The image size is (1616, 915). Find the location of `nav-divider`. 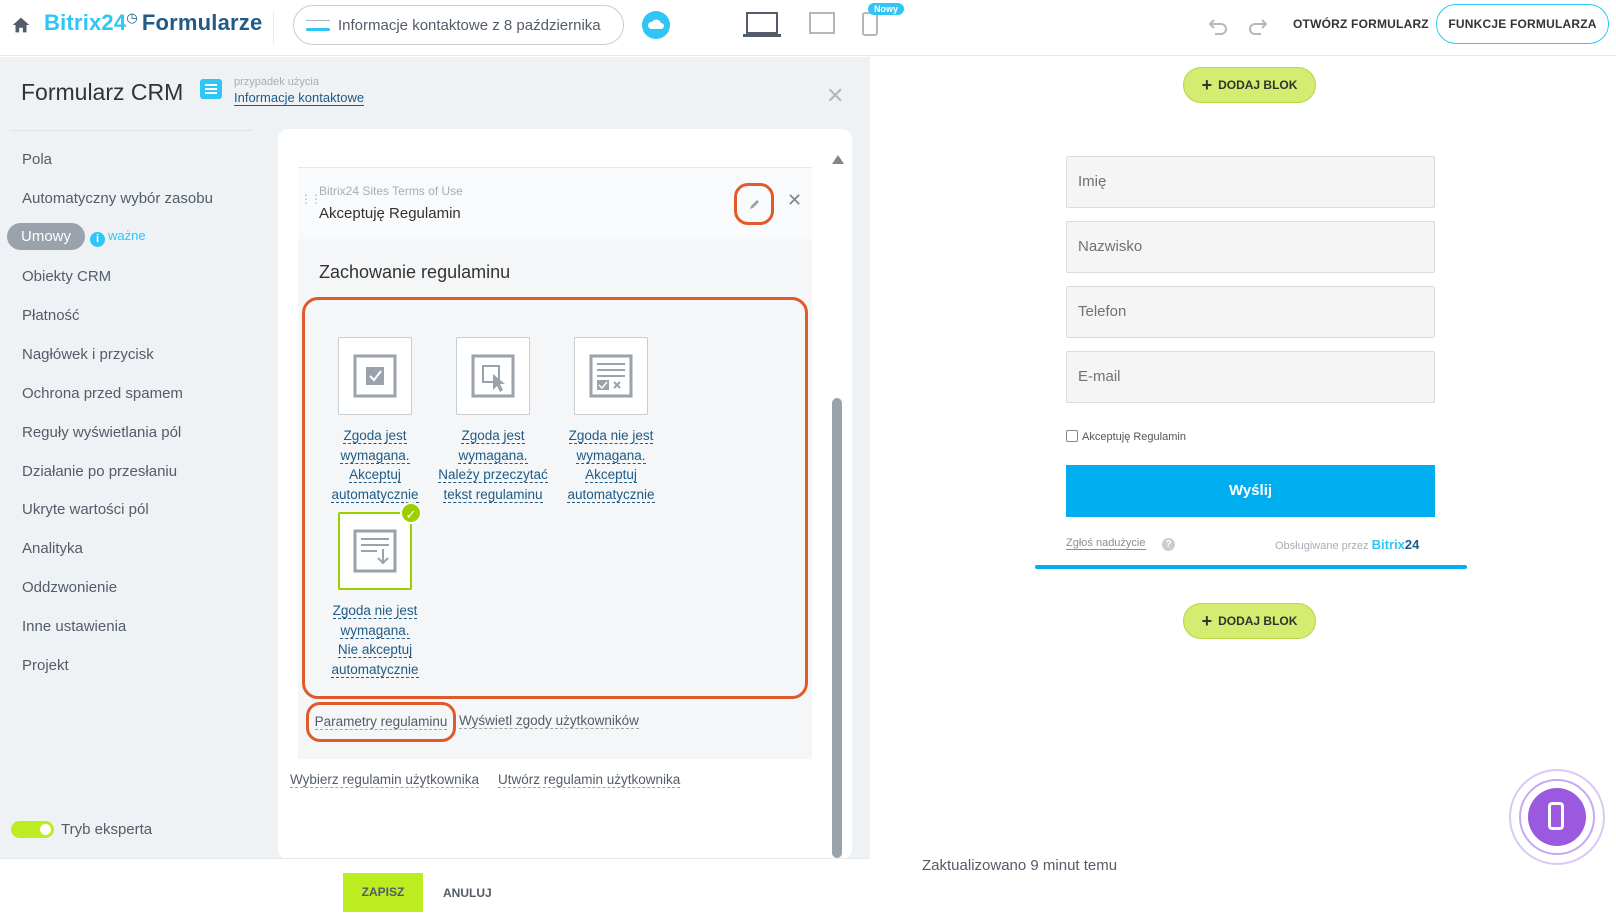

nav-divider is located at coordinates (131, 130).